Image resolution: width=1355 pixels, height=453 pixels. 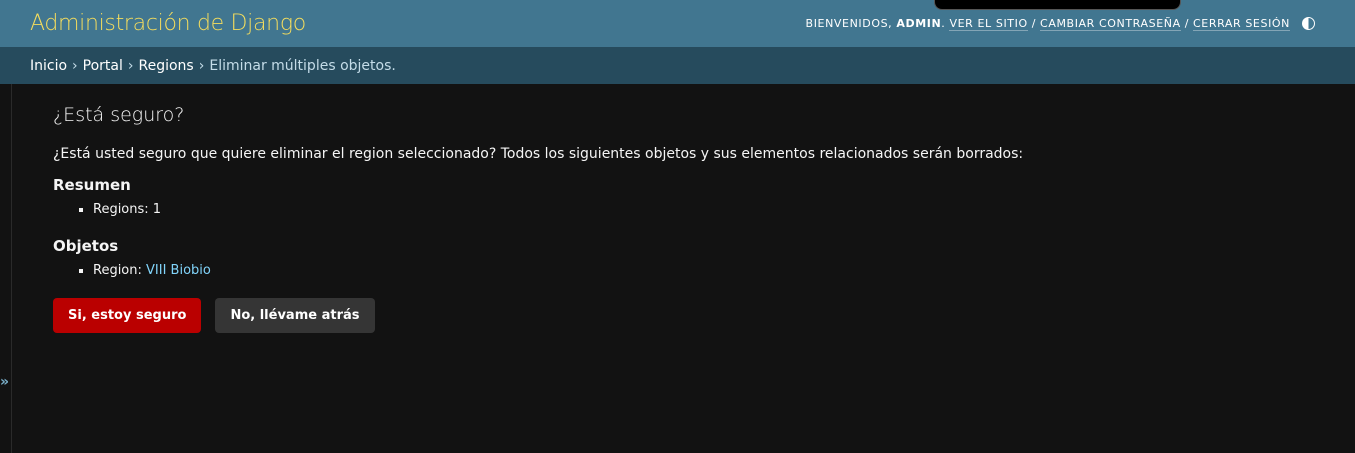 I want to click on welcome-text: Bienvenidos,, so click(x=849, y=23).